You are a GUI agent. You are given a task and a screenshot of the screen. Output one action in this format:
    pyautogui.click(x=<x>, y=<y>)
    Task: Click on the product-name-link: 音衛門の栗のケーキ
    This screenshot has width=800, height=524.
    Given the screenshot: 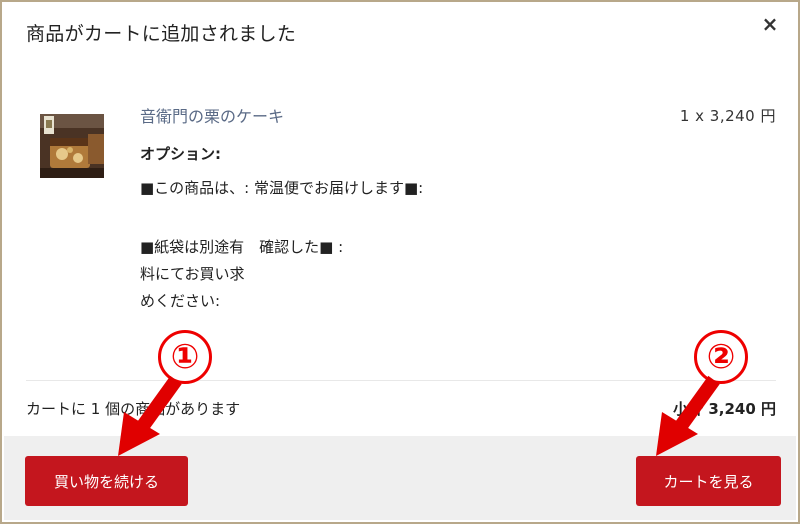 What is the action you would take?
    pyautogui.click(x=212, y=115)
    